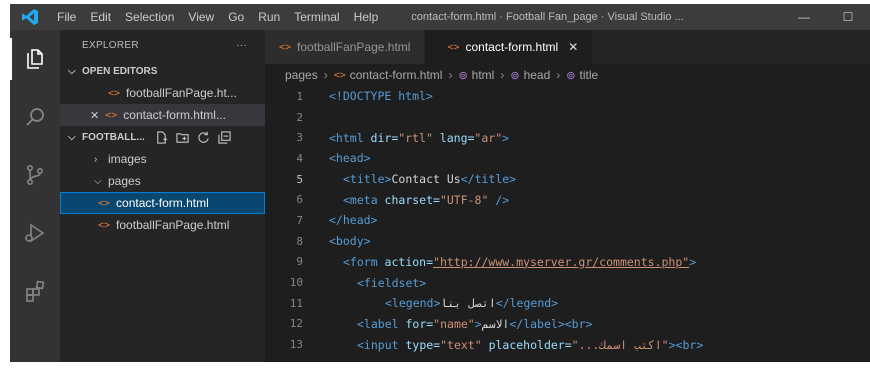 Image resolution: width=870 pixels, height=368 pixels. I want to click on close-icon: ✕, so click(94, 115).